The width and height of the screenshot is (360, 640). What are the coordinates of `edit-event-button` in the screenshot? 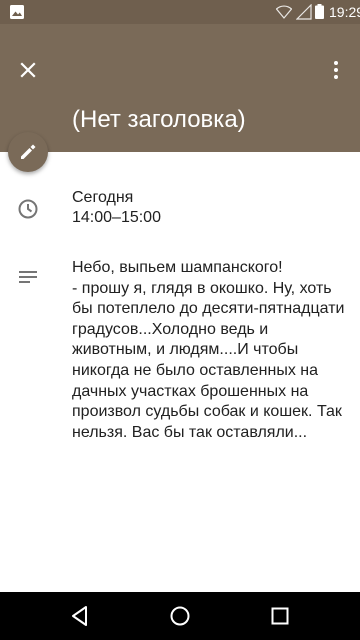 It's located at (28, 152).